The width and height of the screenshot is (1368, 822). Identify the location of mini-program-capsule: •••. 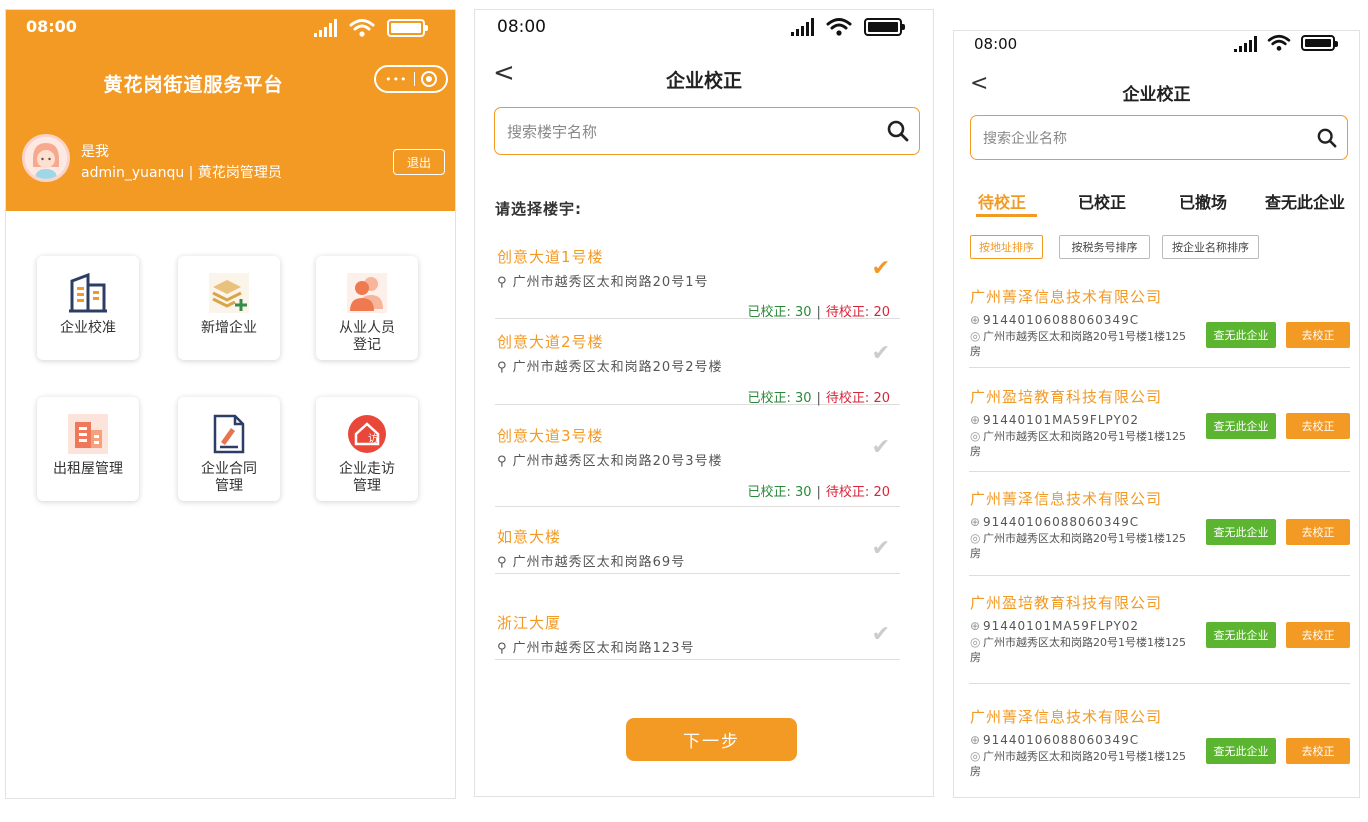
(411, 79).